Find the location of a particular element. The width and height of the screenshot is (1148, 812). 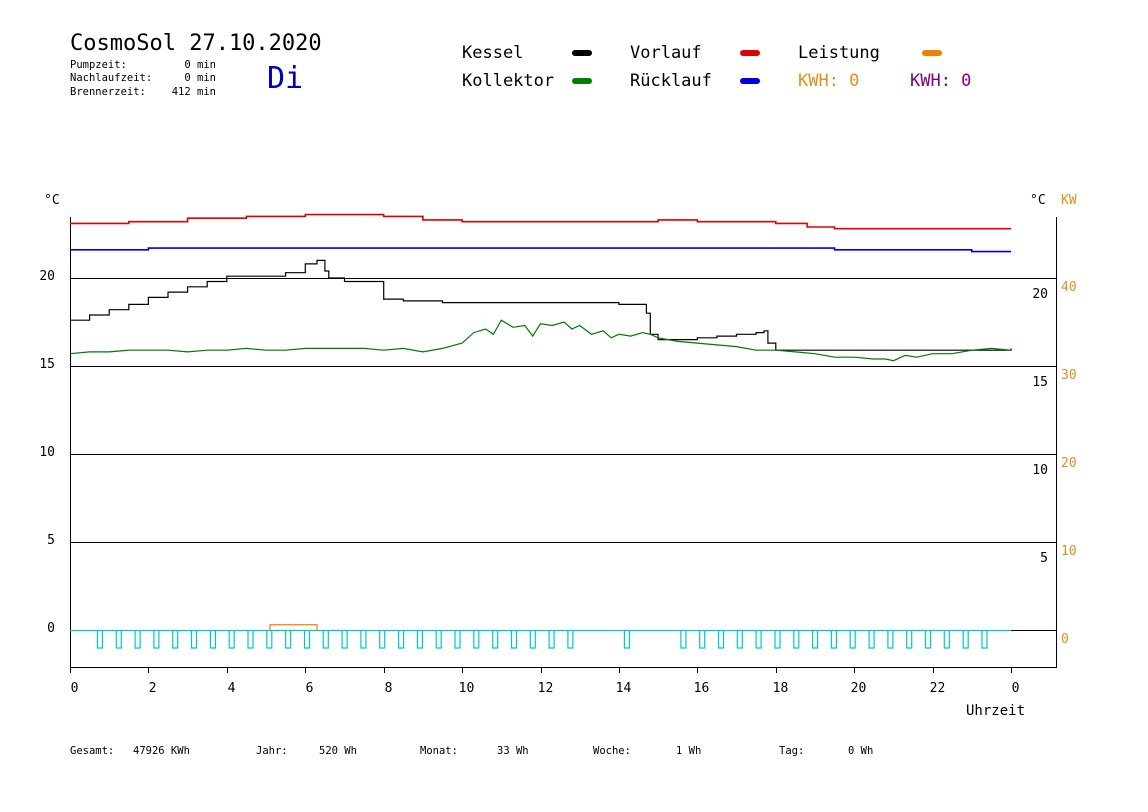

y-kw-ticks: 0 10 20 30 40 is located at coordinates (1069, 463).